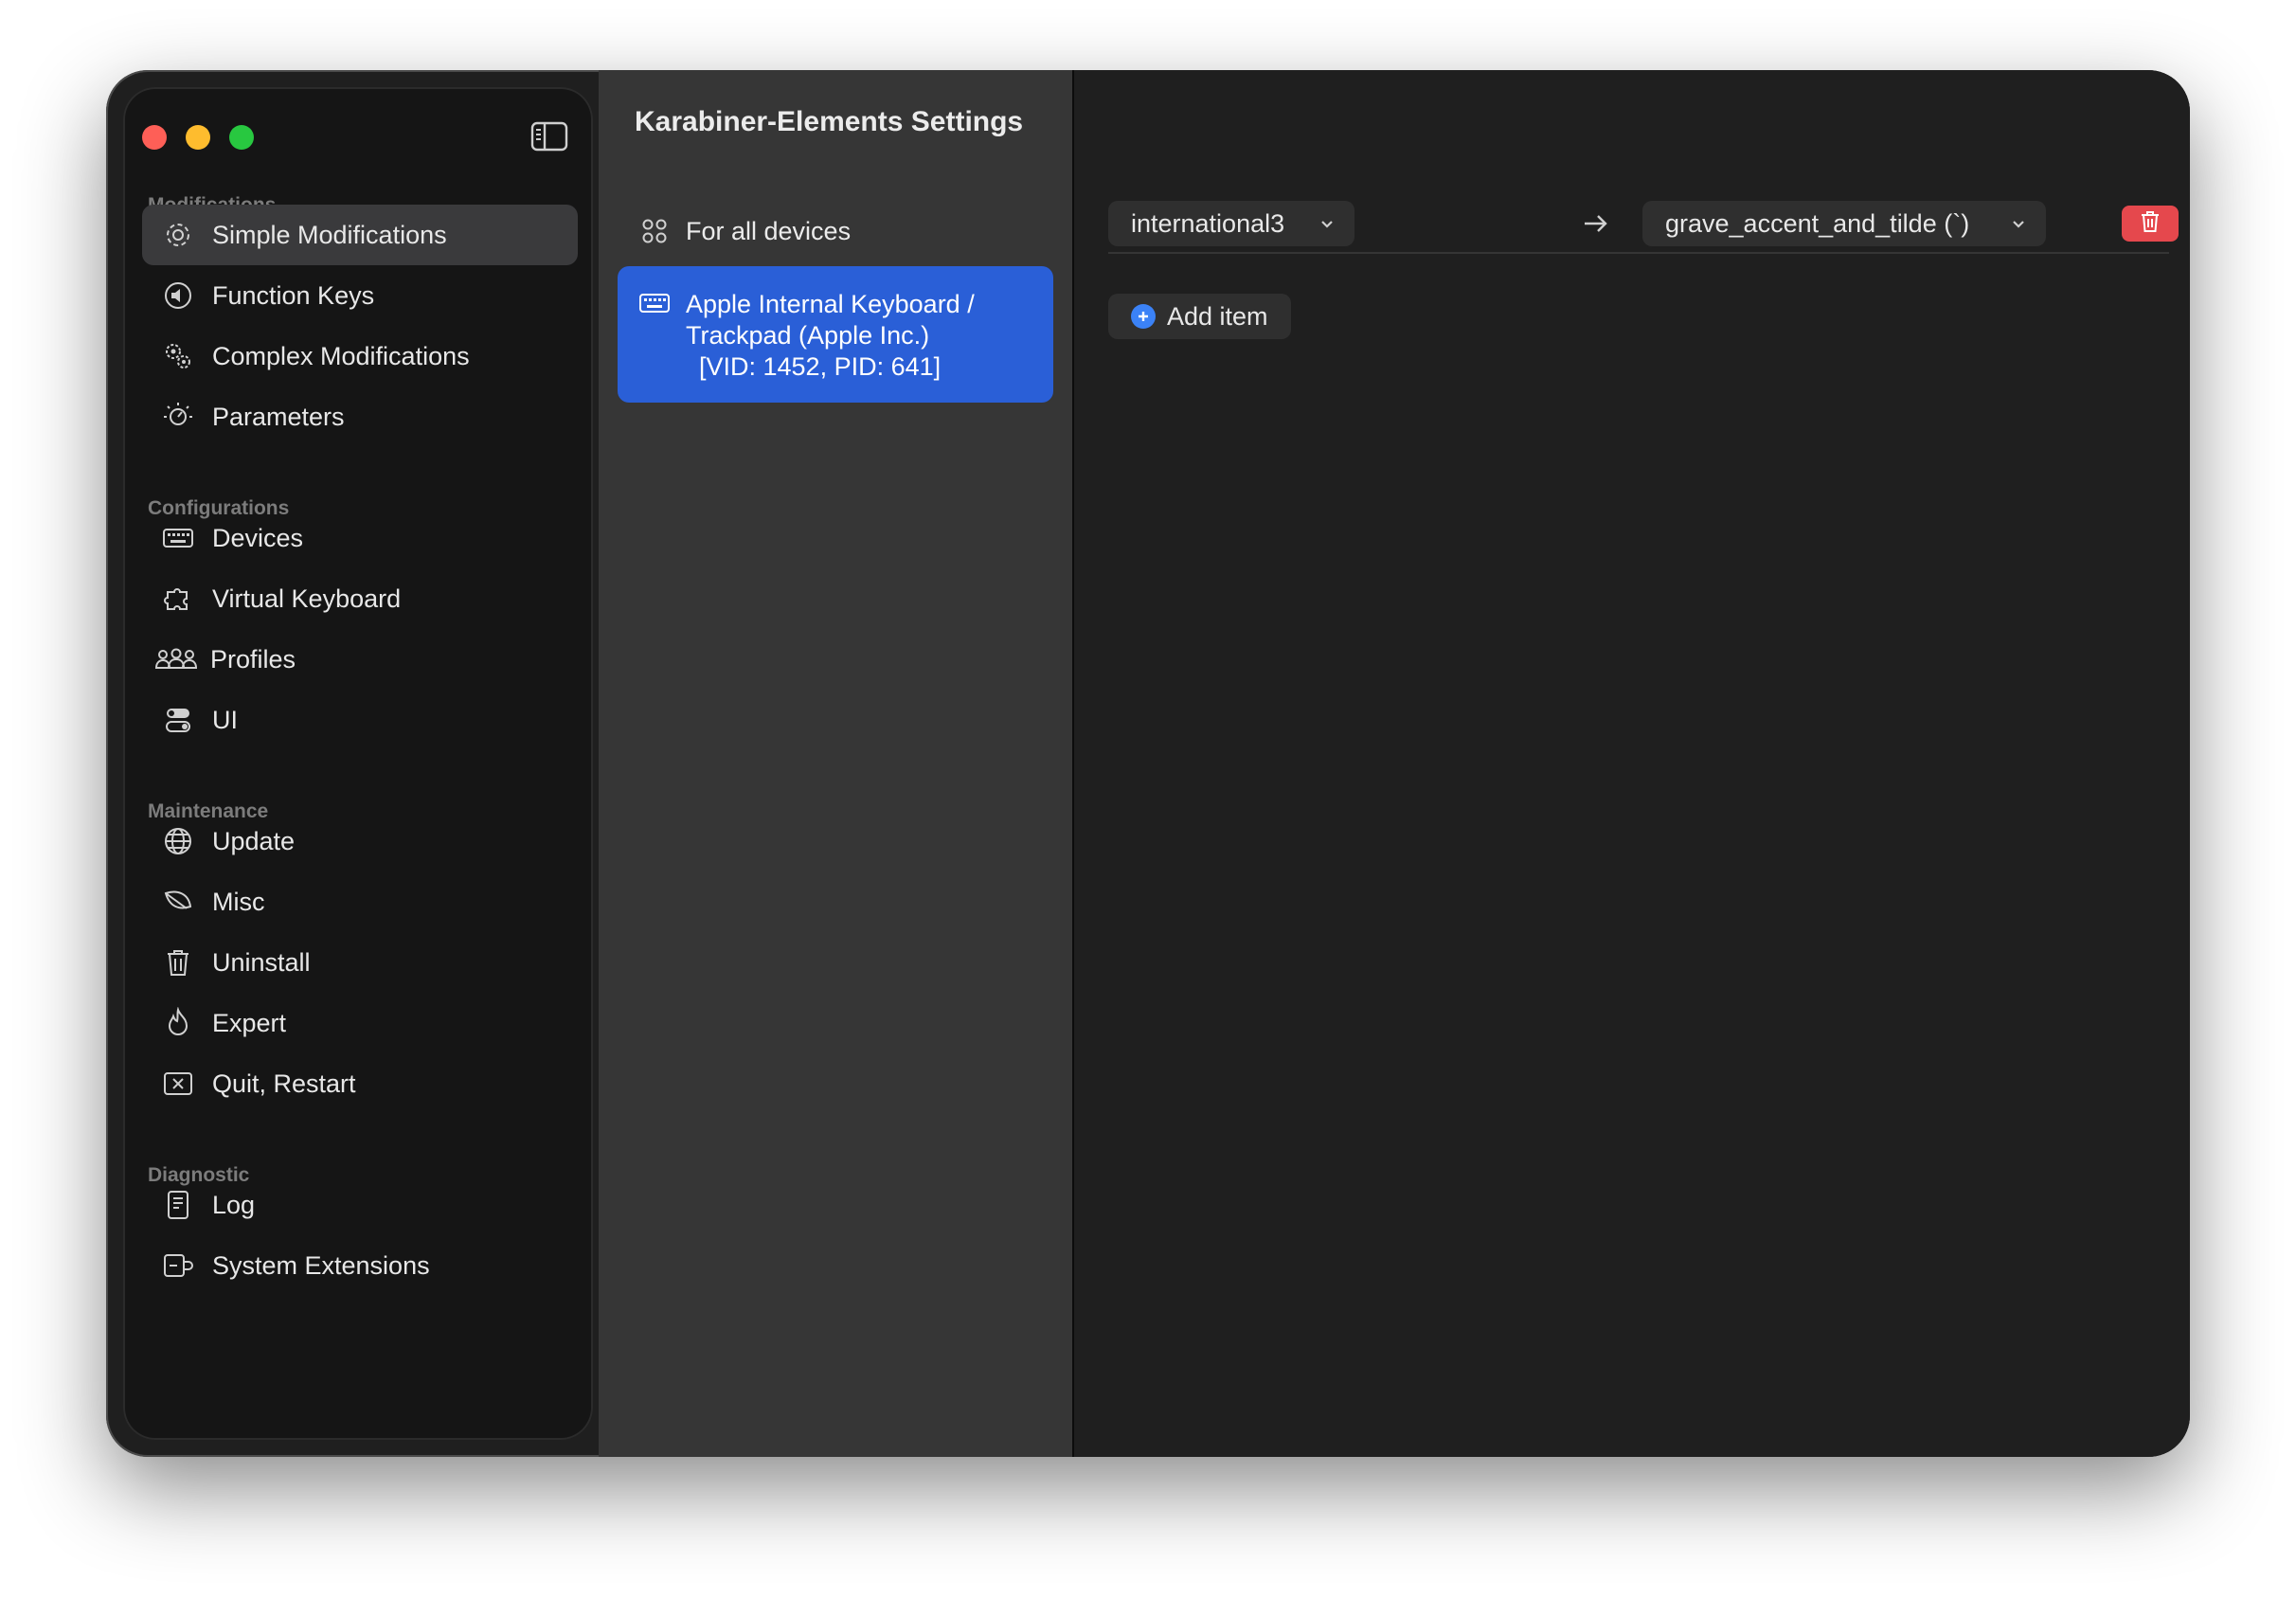 This screenshot has height=1599, width=2296. I want to click on sidebar-item-log: Log, so click(360, 1205).